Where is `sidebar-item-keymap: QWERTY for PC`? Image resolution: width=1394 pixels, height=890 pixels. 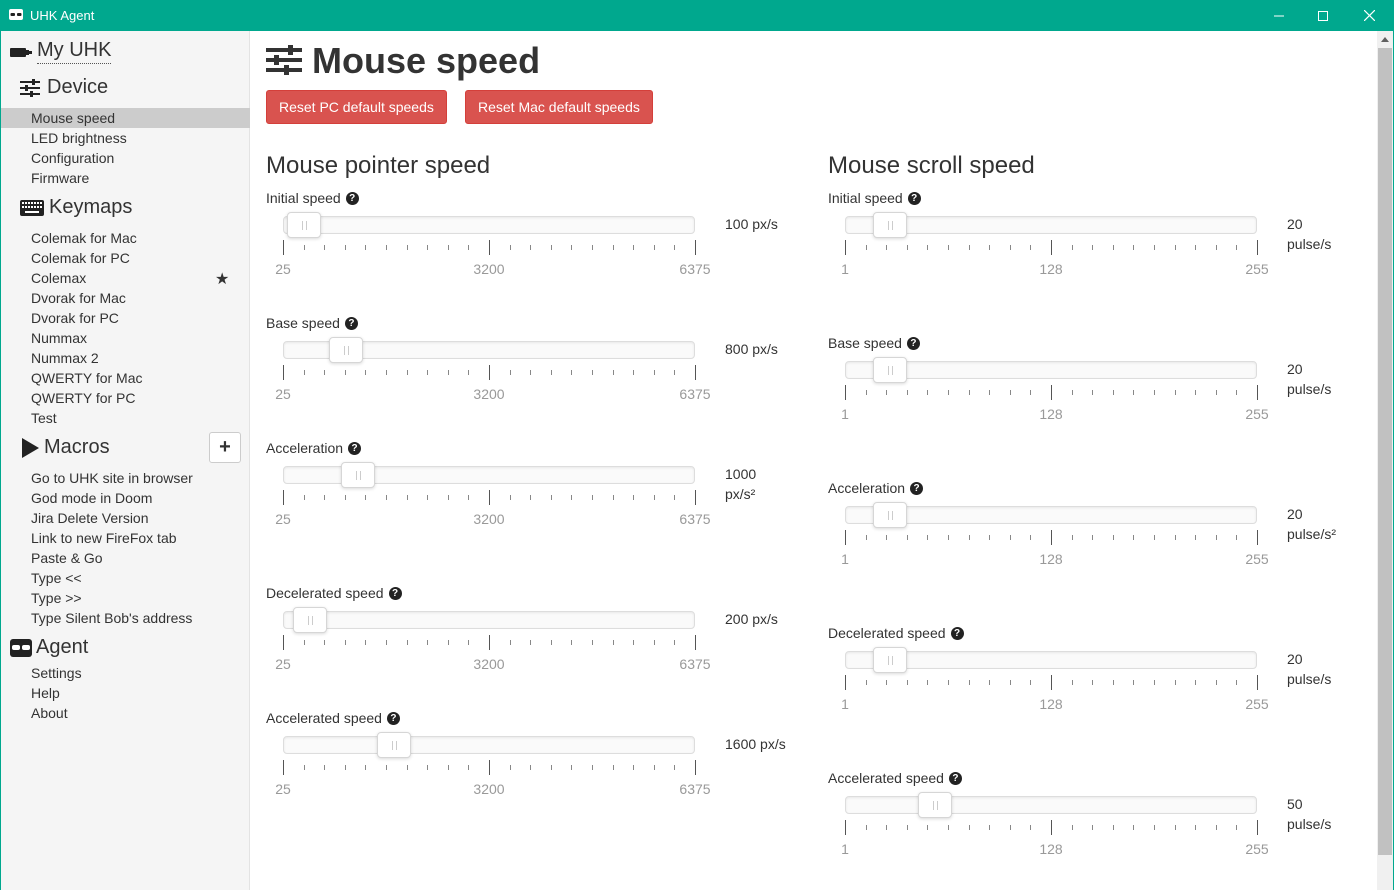 sidebar-item-keymap: QWERTY for PC is located at coordinates (83, 398).